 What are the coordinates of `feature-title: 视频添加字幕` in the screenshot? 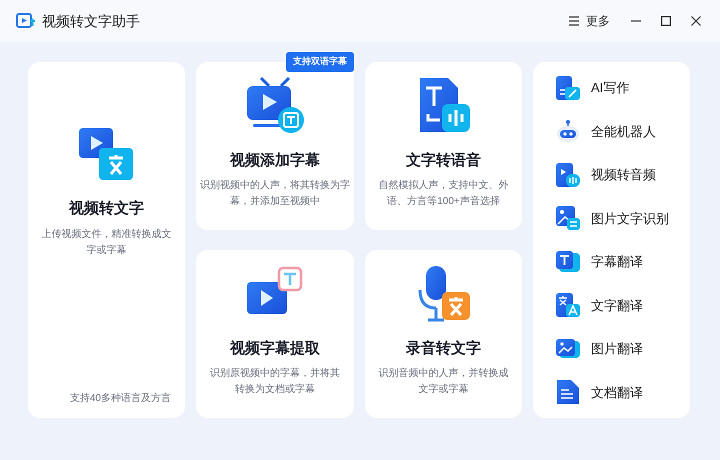 It's located at (275, 160).